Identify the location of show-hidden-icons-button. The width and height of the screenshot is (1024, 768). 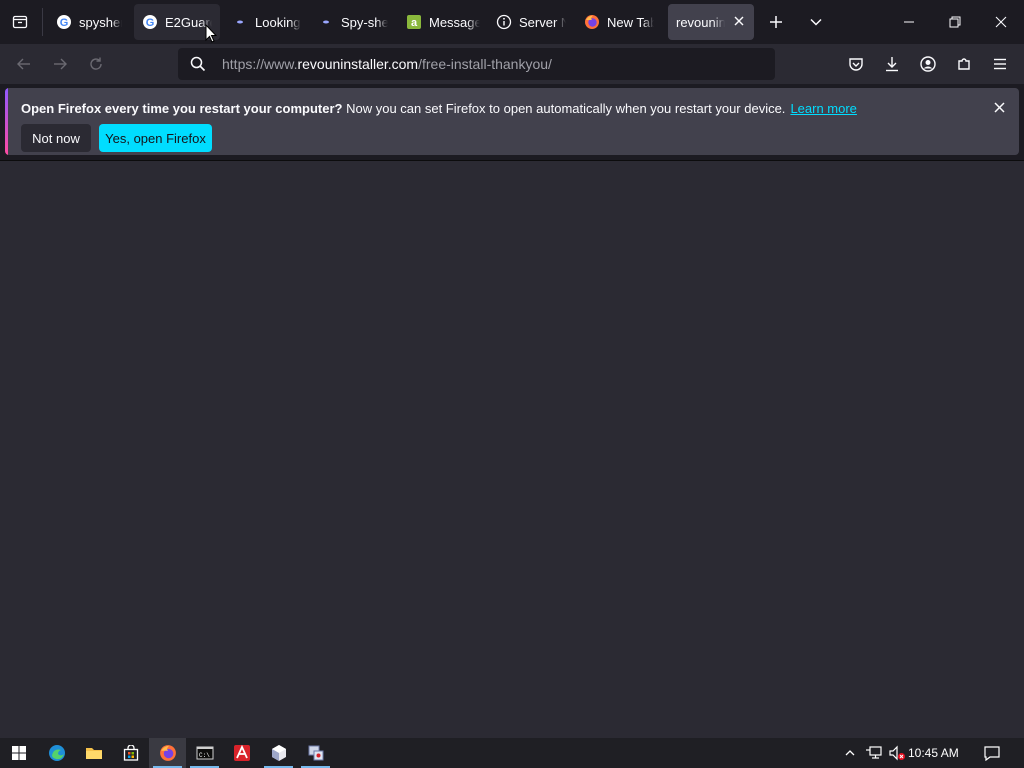
(850, 753).